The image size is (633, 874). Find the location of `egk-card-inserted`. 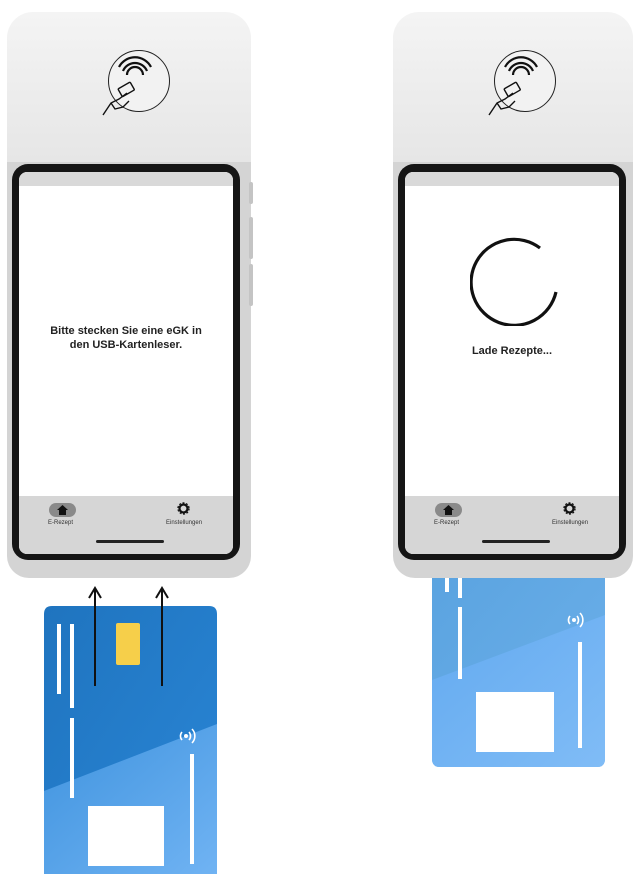

egk-card-inserted is located at coordinates (518, 668).